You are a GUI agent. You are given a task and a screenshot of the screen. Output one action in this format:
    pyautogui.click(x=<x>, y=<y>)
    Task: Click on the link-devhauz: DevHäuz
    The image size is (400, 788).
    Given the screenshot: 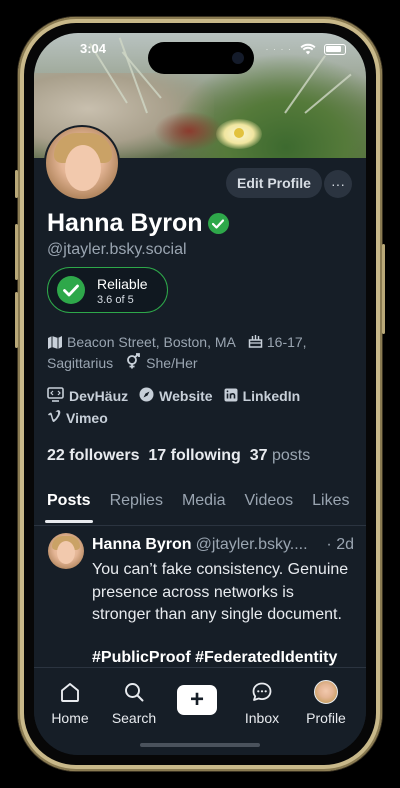 What is the action you would take?
    pyautogui.click(x=98, y=396)
    